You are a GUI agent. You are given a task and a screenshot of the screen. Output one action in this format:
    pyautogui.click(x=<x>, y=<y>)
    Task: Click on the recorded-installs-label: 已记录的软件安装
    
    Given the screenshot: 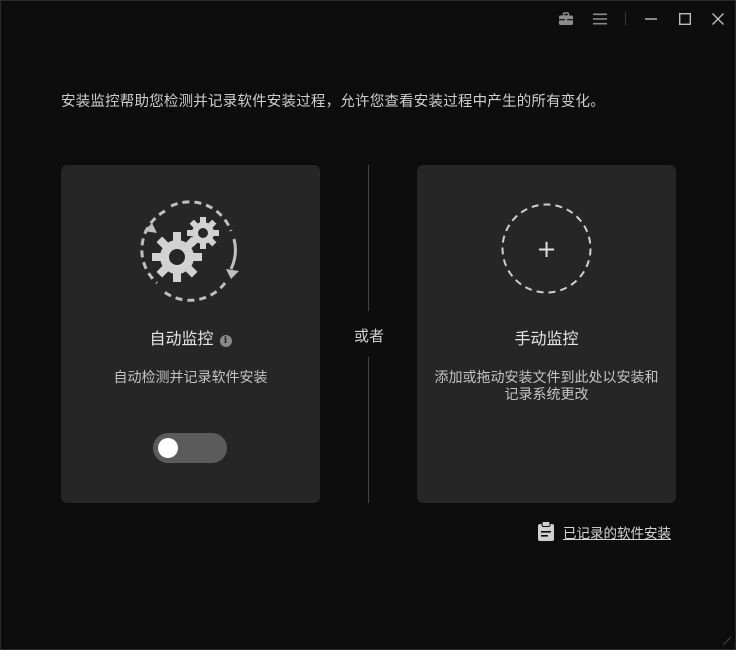 What is the action you would take?
    pyautogui.click(x=617, y=532)
    